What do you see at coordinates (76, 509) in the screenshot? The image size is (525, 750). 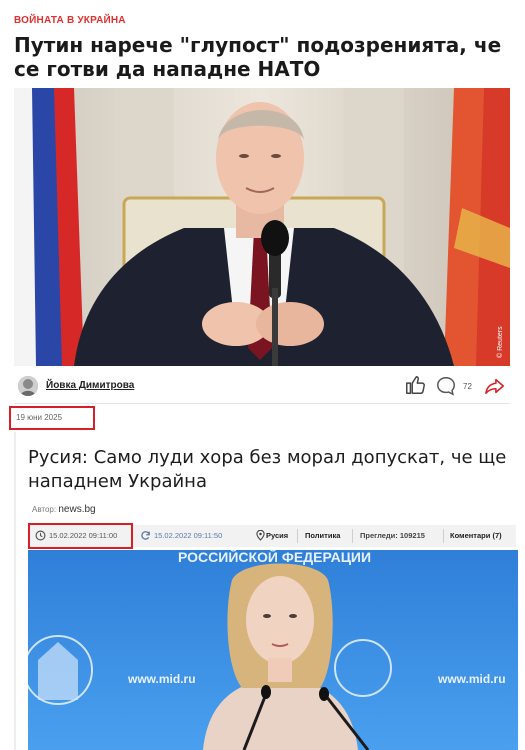 I see `author-source: news.bg` at bounding box center [76, 509].